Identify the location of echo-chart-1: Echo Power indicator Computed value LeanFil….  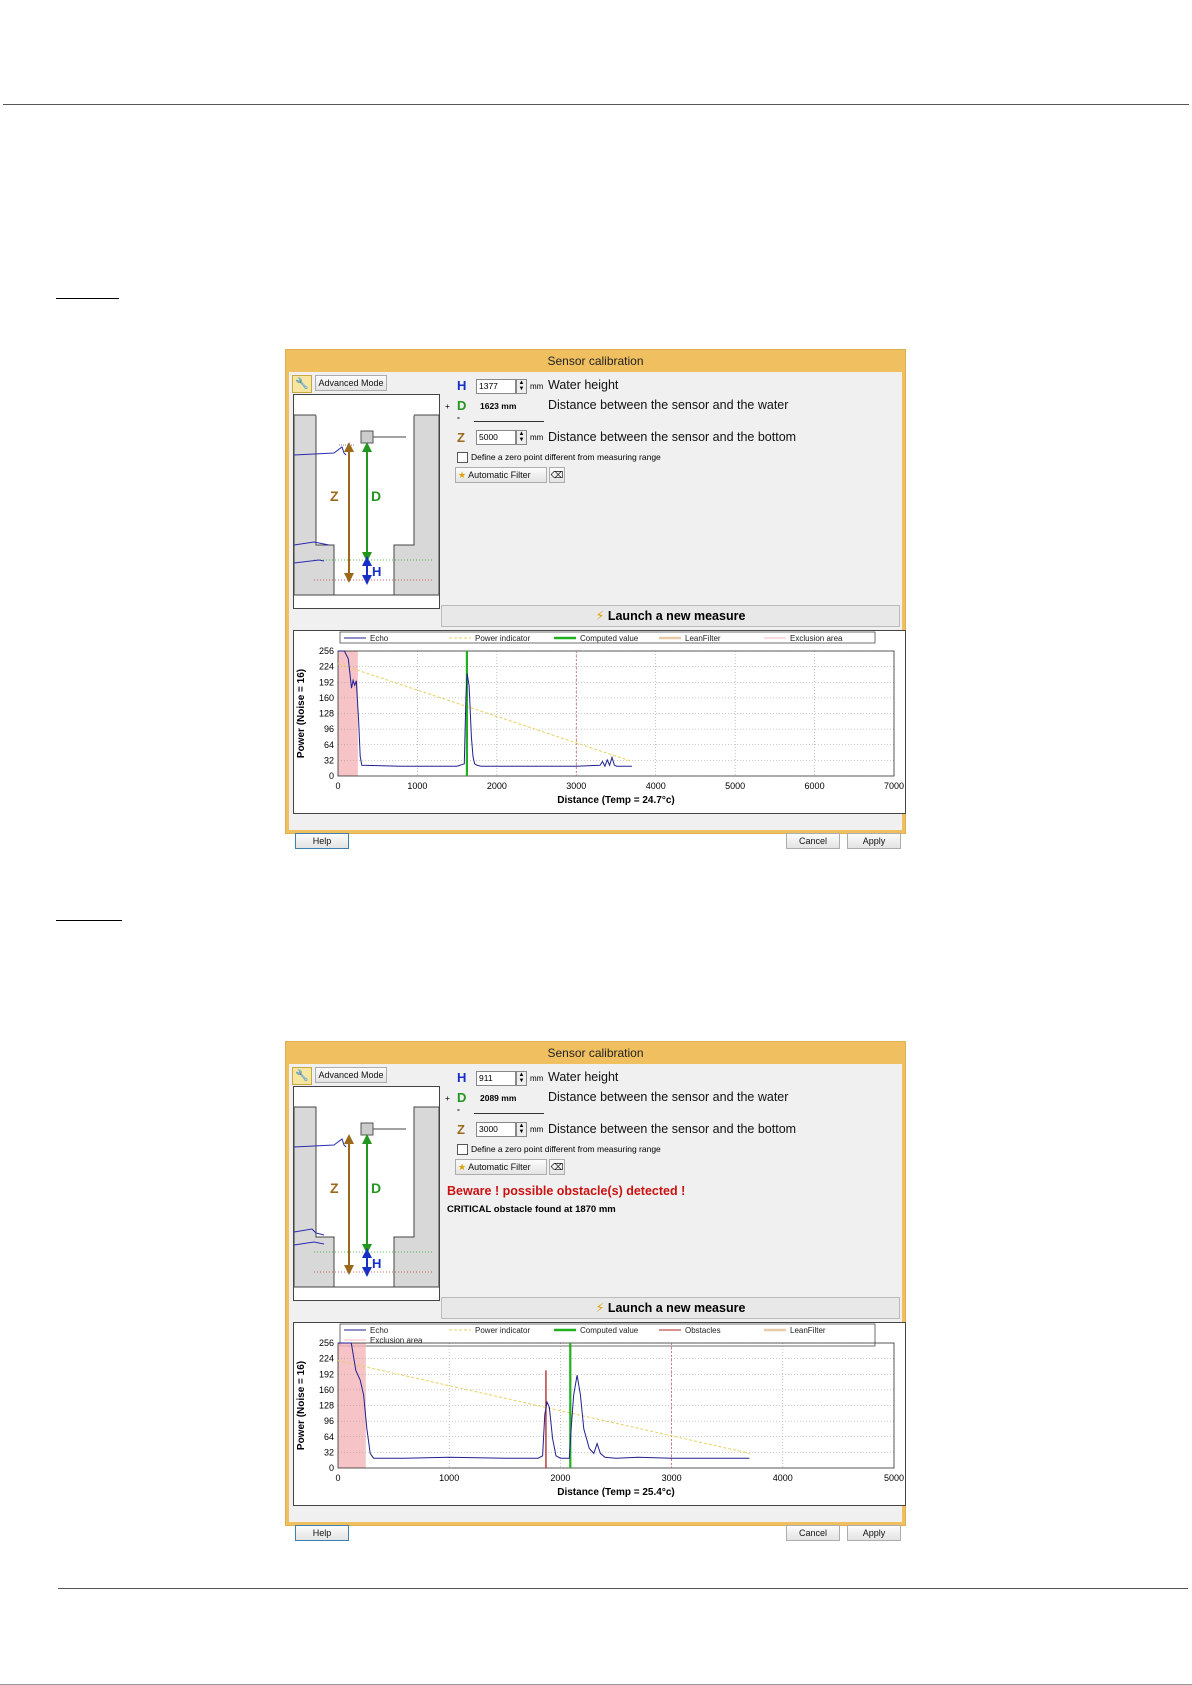
(599, 722).